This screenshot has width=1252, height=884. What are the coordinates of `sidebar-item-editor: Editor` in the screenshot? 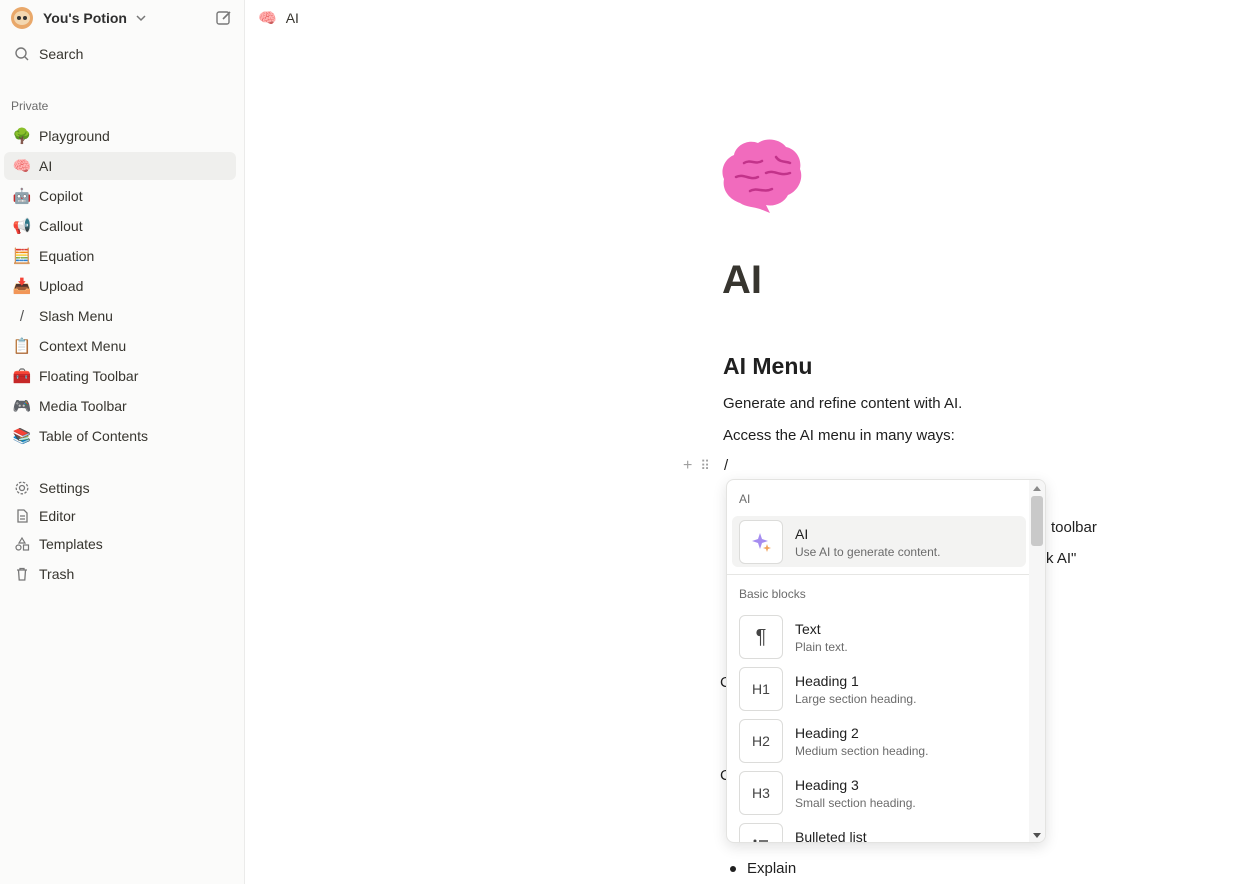 It's located at (120, 516).